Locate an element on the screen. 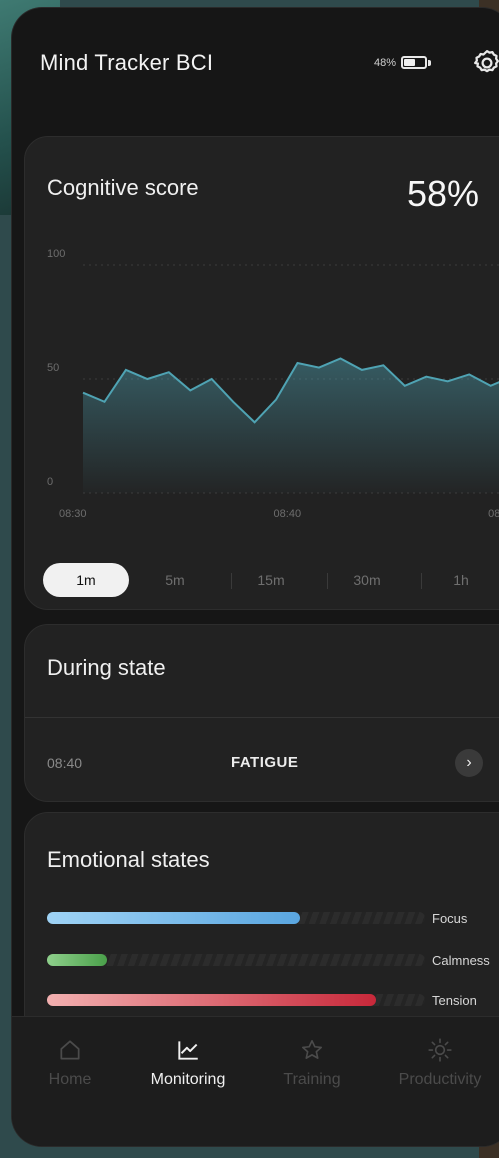 The image size is (499, 1158). bottom-nav: Home Monitoring Training Productivity is located at coordinates (255, 1081).